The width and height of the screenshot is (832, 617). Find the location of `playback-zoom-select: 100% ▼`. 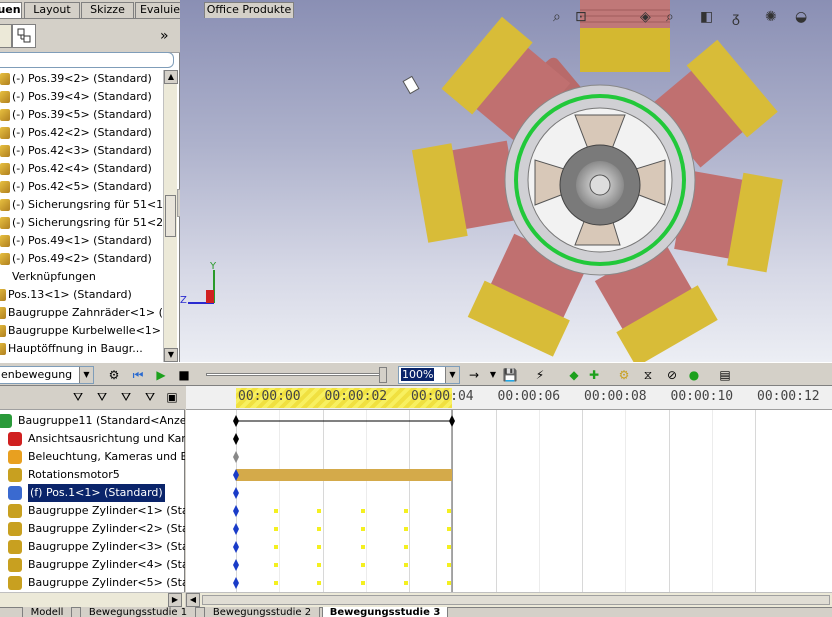

playback-zoom-select: 100% ▼ is located at coordinates (429, 375).